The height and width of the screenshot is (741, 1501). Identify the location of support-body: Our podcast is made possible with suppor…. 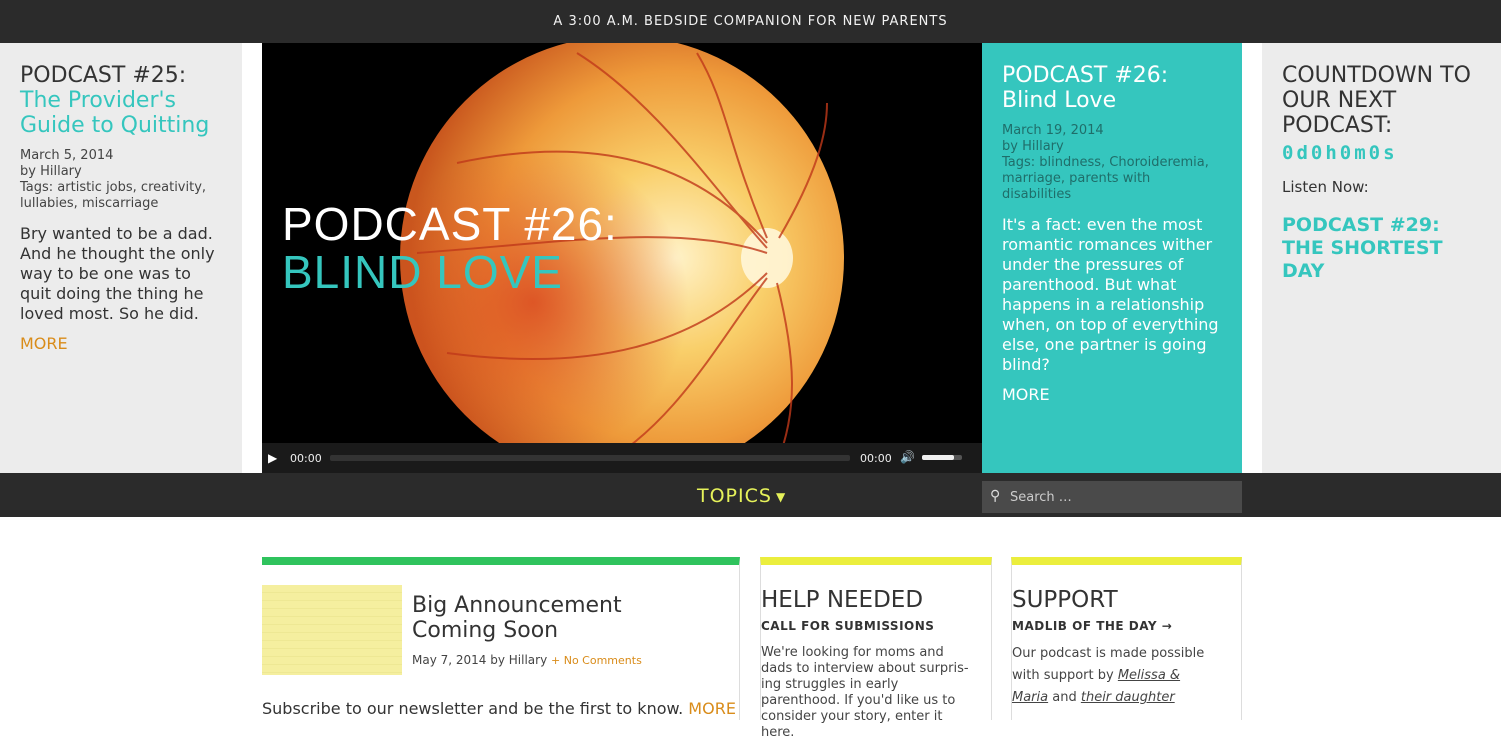
(1119, 676).